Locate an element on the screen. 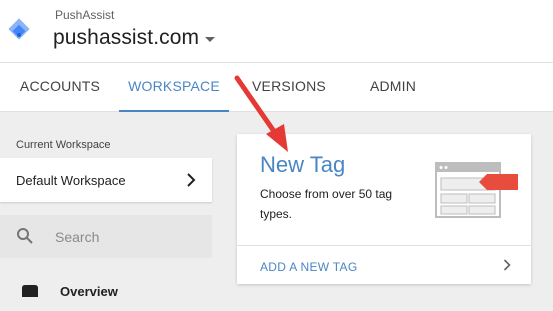  add-new-tag-label: ADD A NEW TAG is located at coordinates (308, 267).